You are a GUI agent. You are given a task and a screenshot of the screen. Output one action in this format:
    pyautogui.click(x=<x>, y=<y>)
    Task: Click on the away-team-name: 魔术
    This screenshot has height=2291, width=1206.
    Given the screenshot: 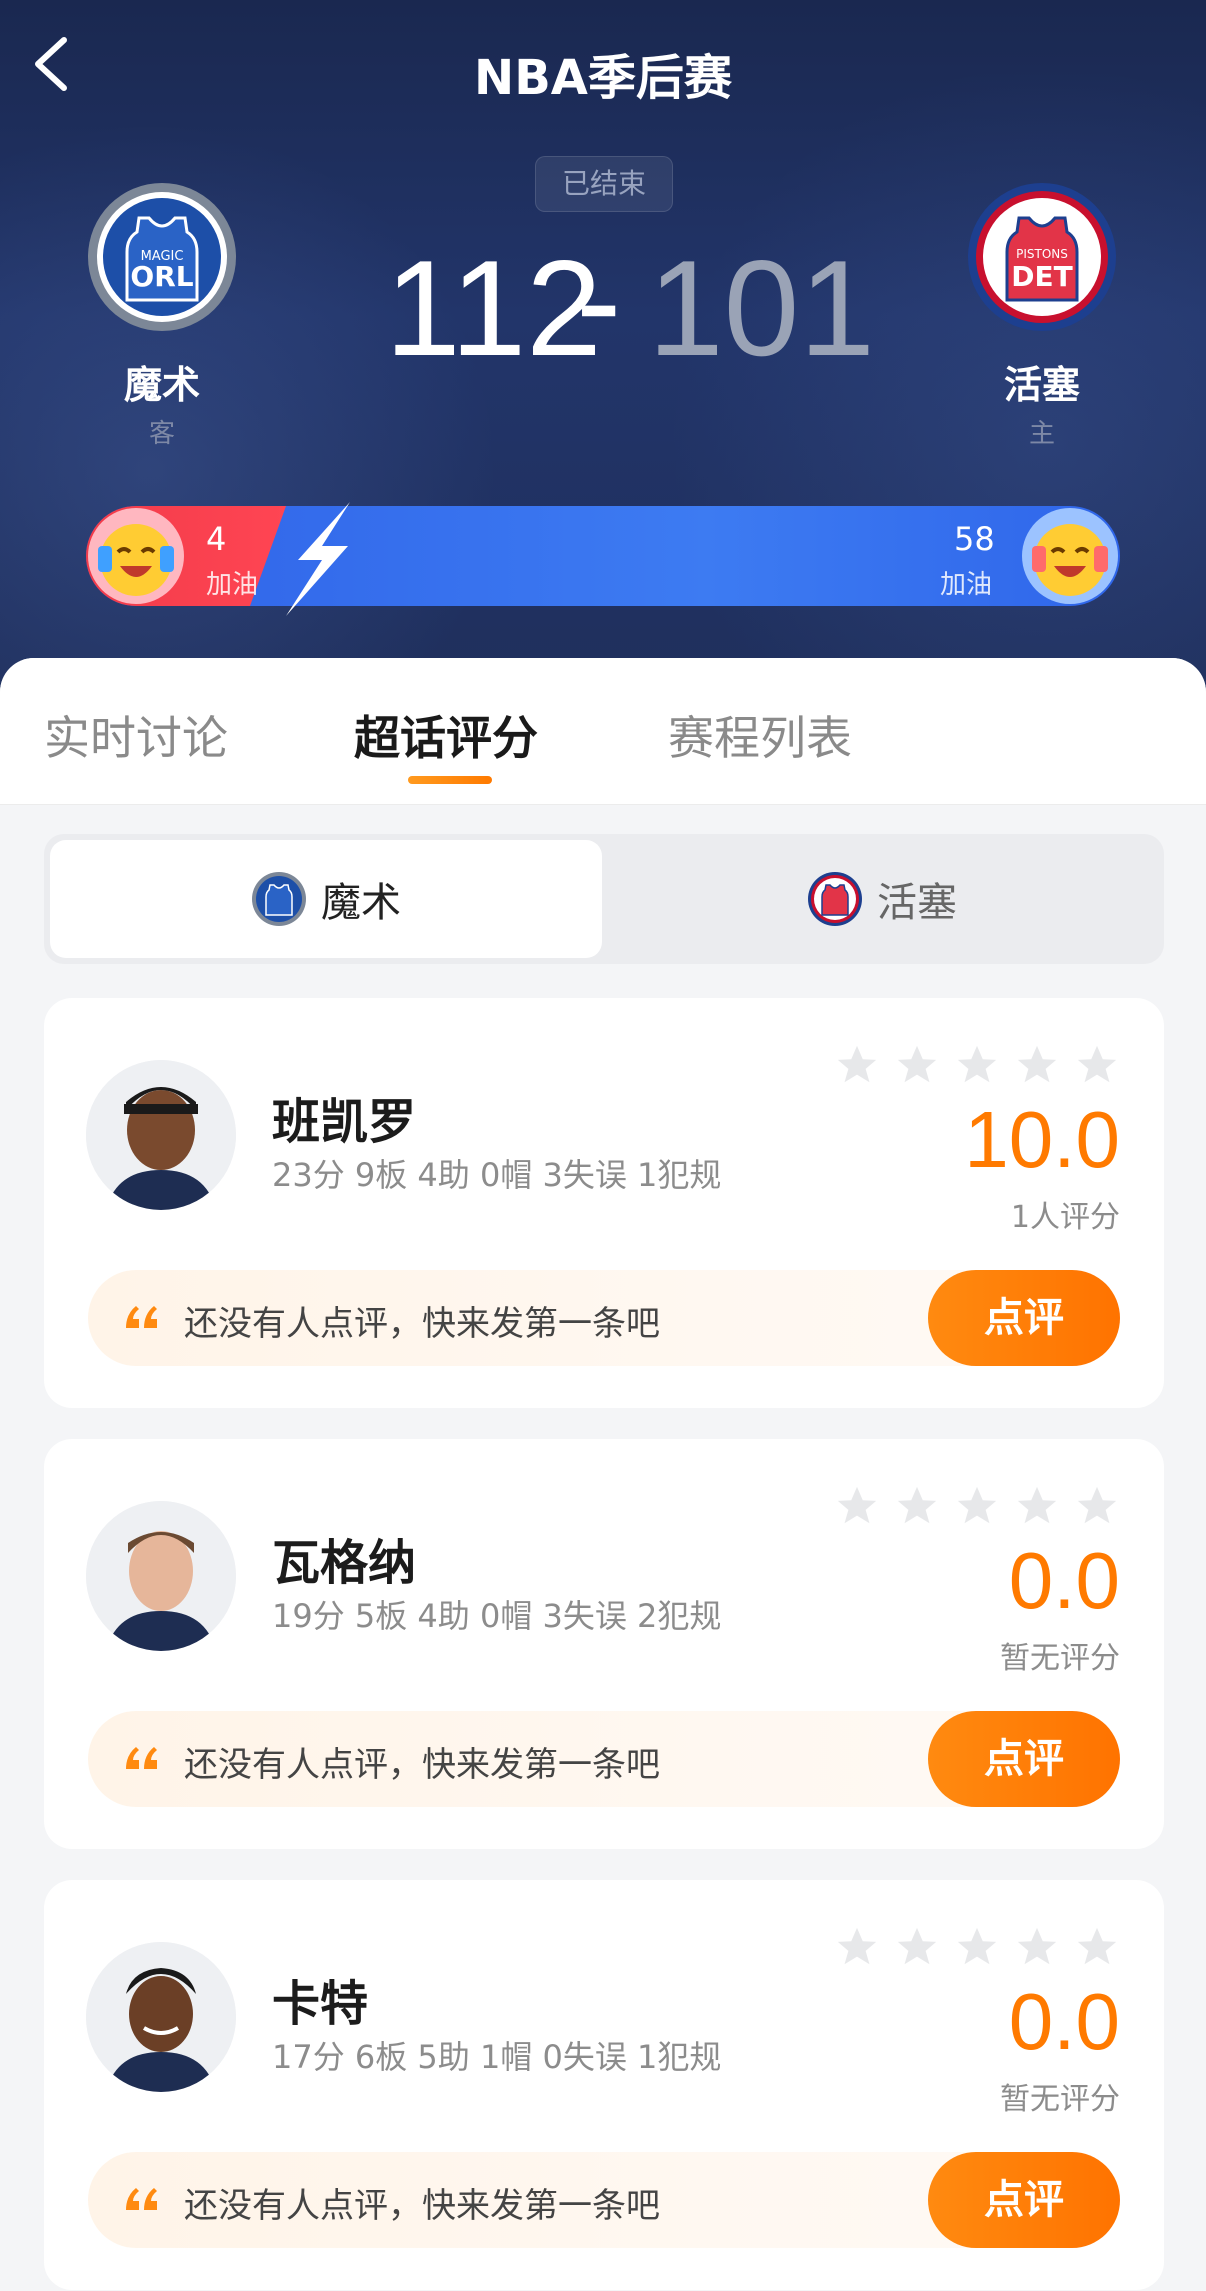 What is the action you would take?
    pyautogui.click(x=161, y=385)
    